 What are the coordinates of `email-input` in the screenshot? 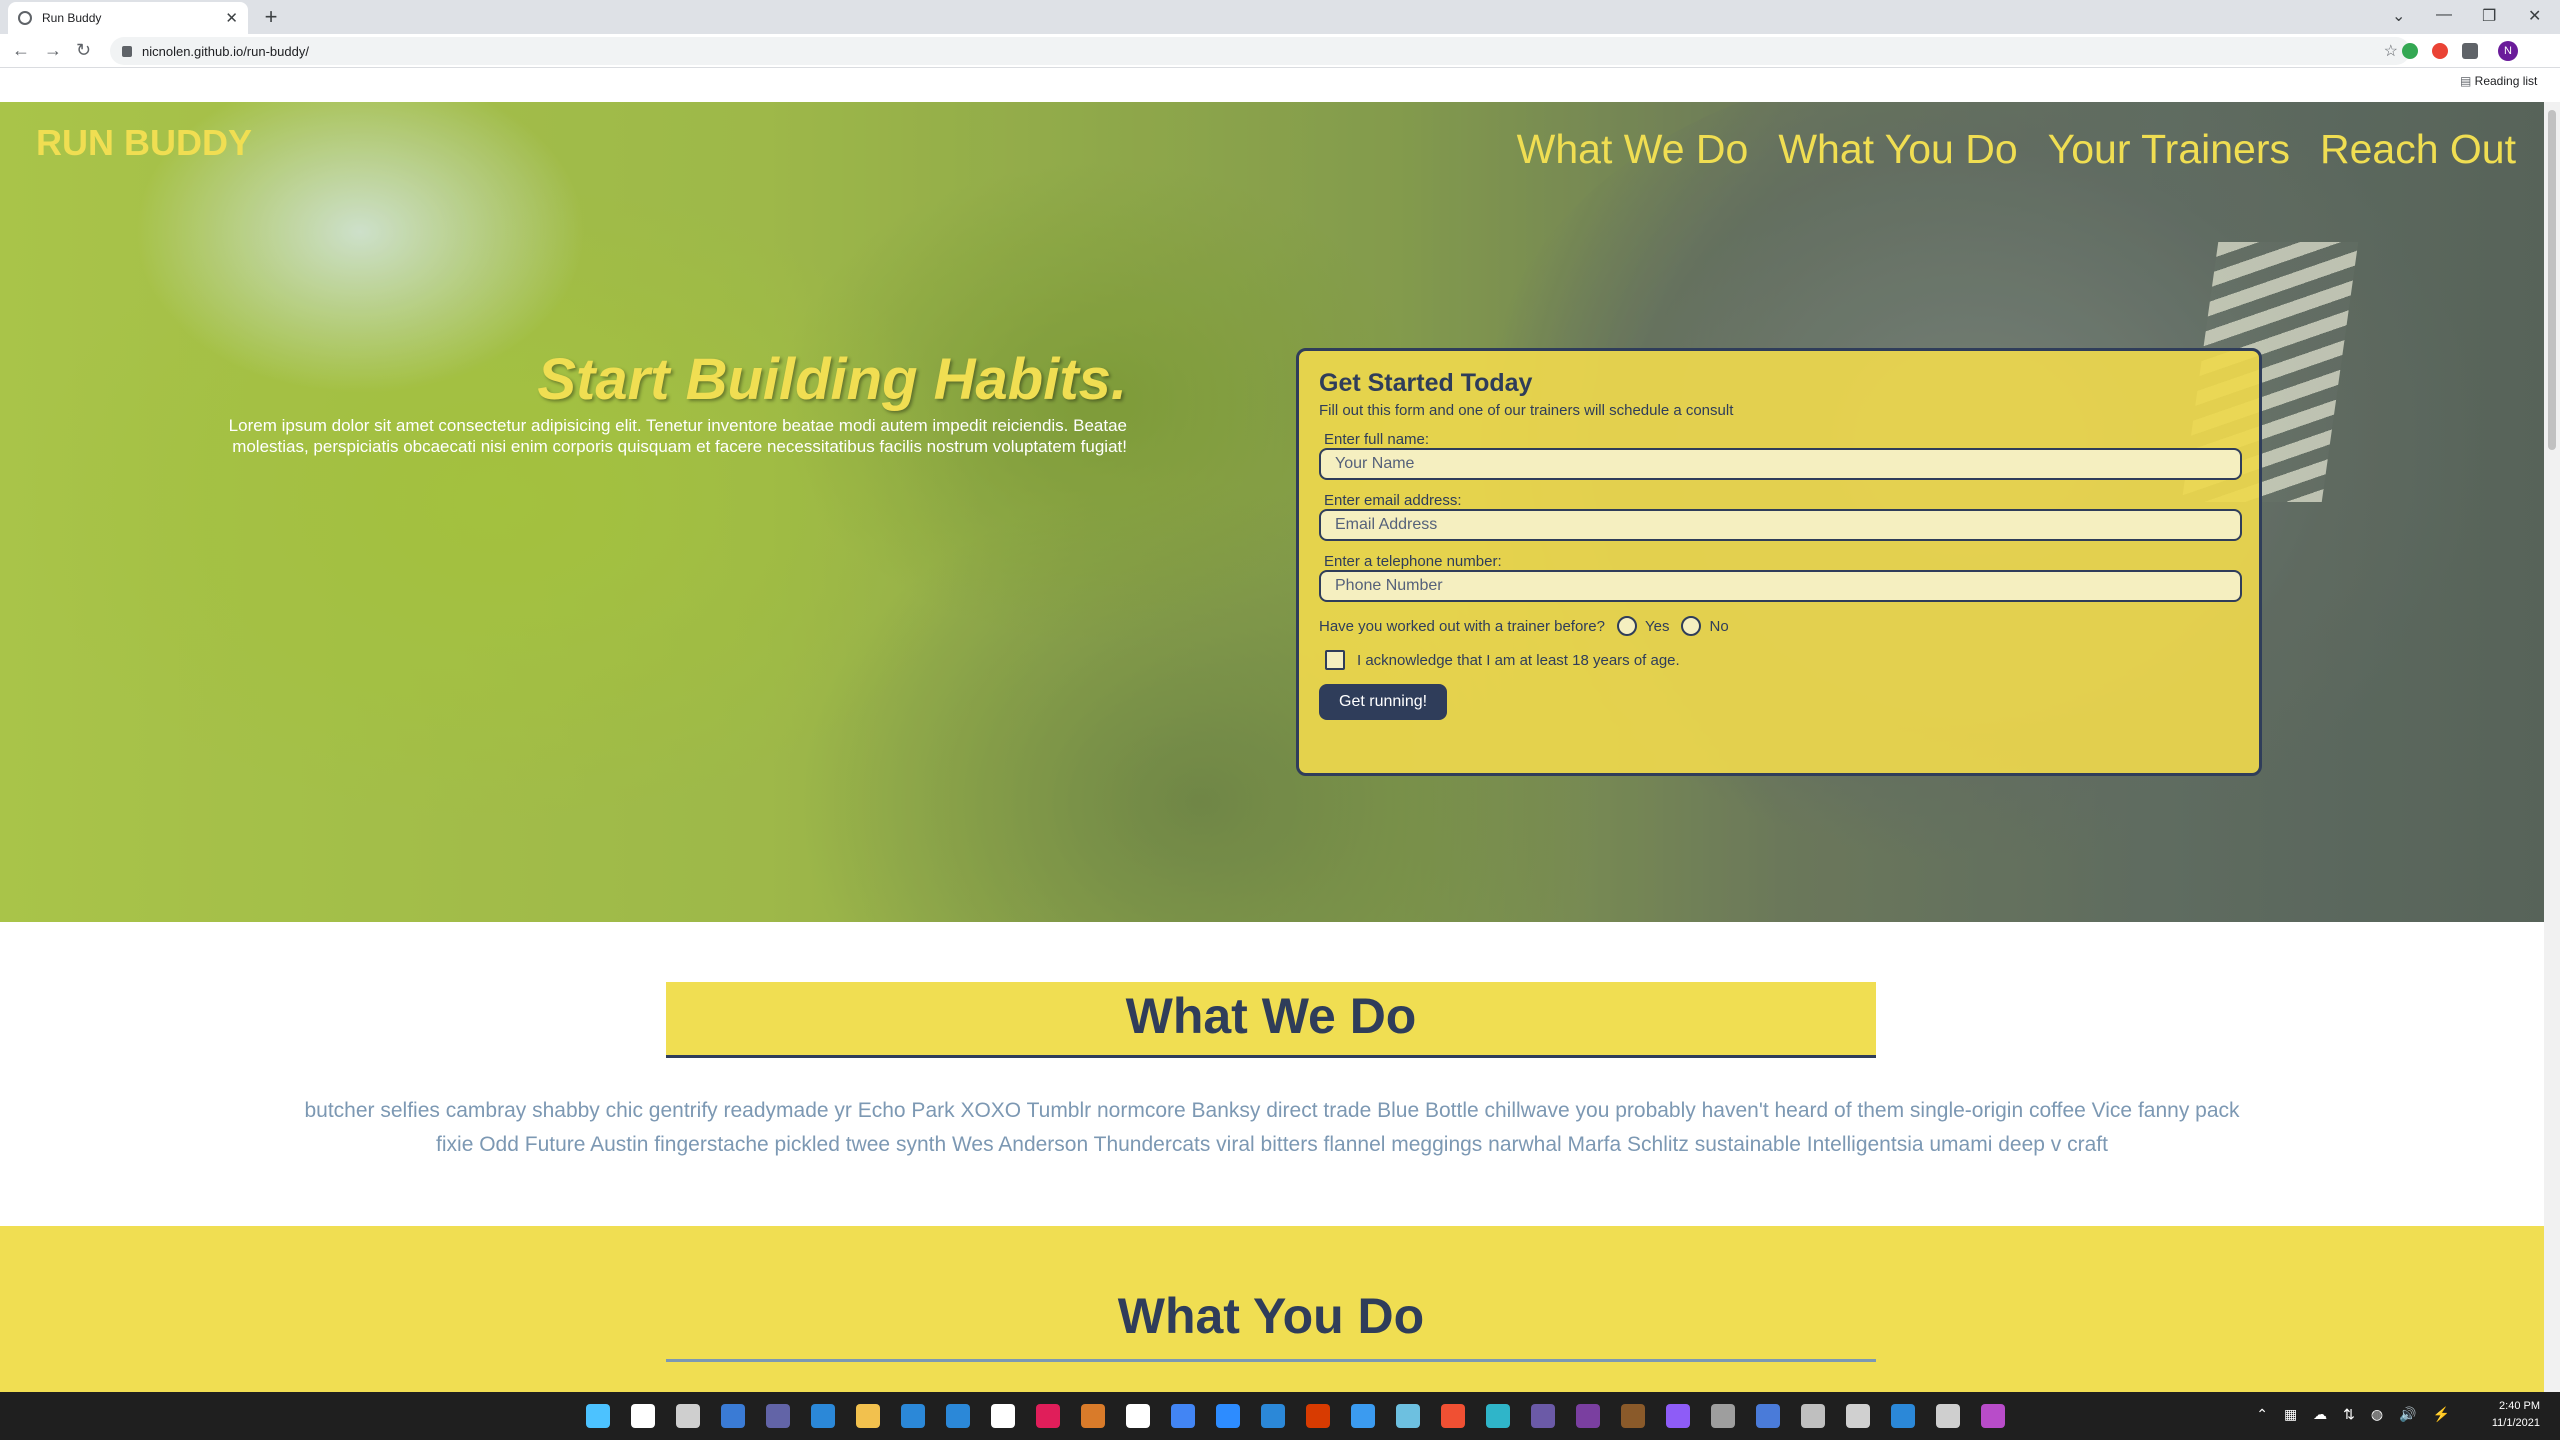 It's located at (1780, 525).